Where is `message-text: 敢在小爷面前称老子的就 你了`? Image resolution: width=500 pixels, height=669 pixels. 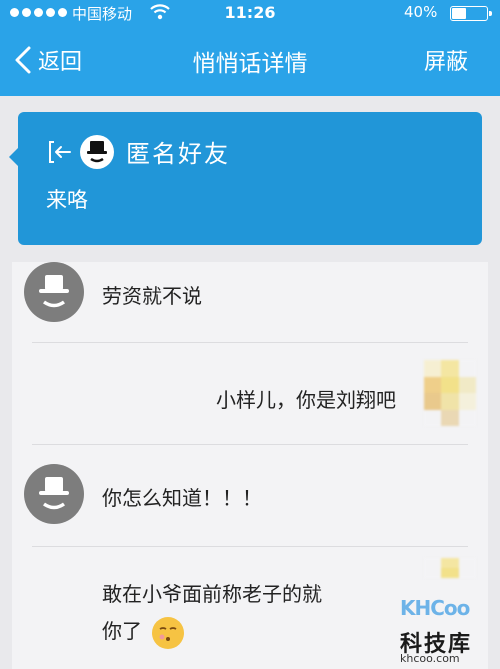 message-text: 敢在小爷面前称老子的就 你了 is located at coordinates (212, 613).